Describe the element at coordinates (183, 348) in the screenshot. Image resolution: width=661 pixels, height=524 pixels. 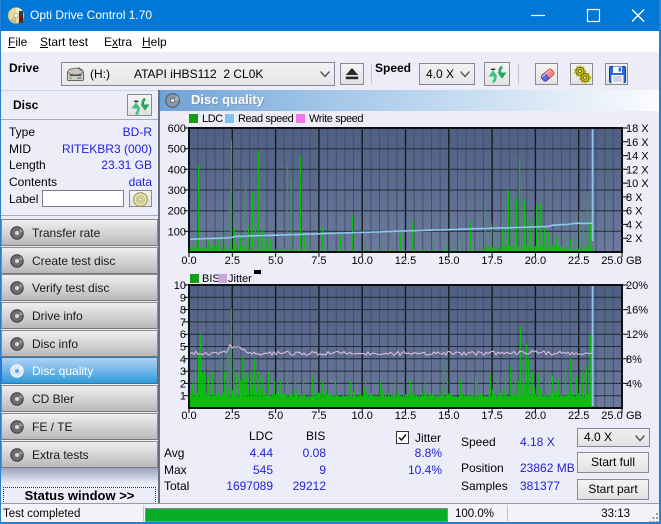
I see `svg-text: 5` at that location.